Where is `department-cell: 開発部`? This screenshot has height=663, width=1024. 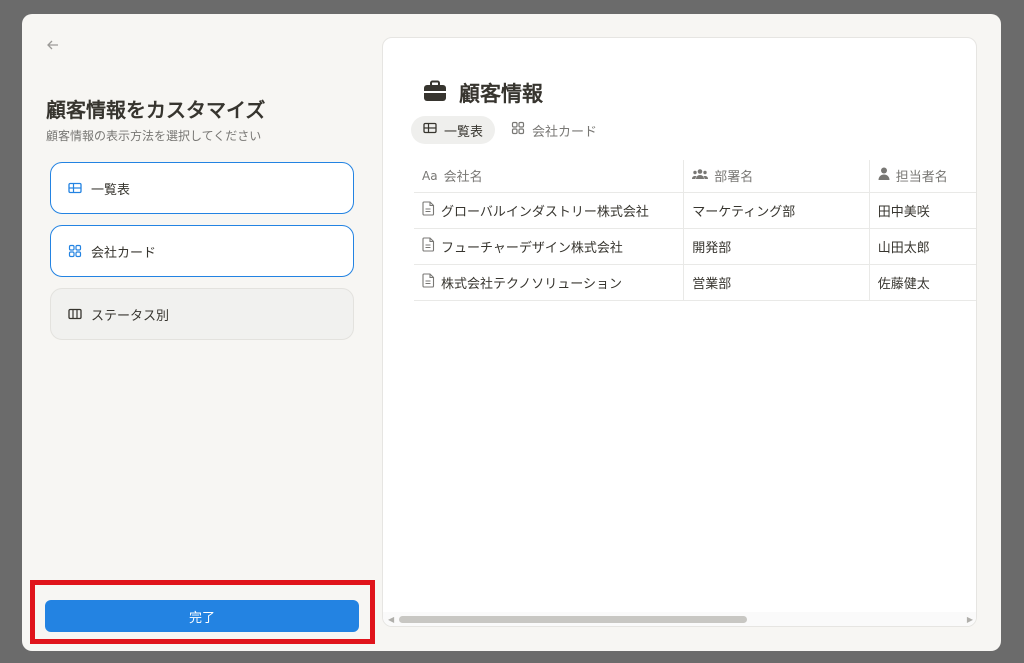
department-cell: 開発部 is located at coordinates (776, 246).